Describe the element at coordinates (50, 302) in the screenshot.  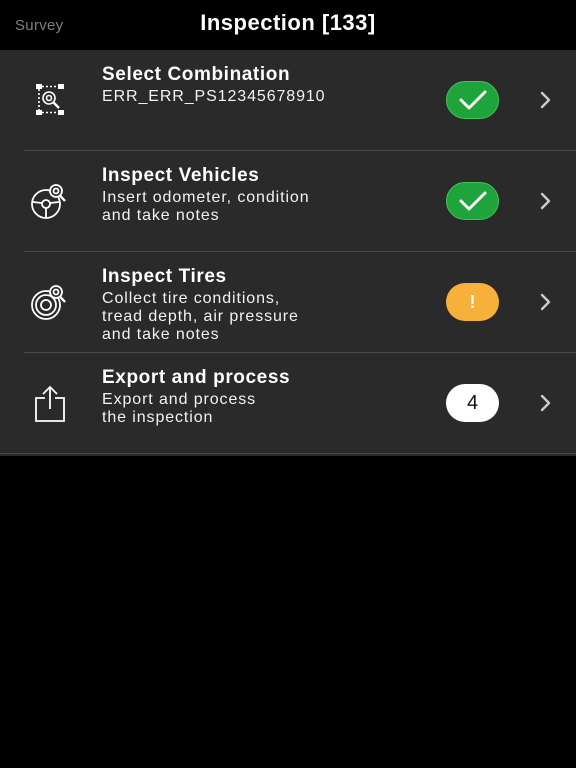
I see `tire-icon` at that location.